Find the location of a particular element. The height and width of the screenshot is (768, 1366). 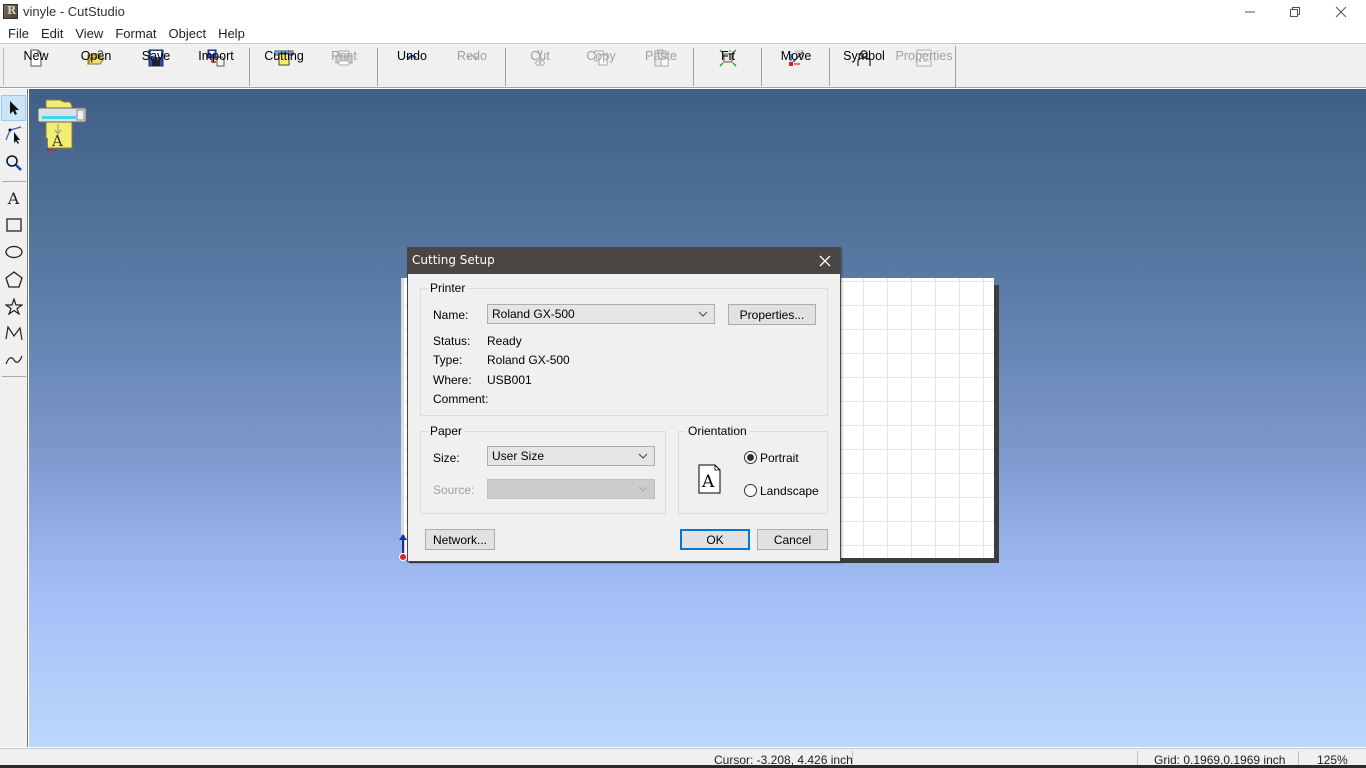

curve-icon is located at coordinates (13, 360).